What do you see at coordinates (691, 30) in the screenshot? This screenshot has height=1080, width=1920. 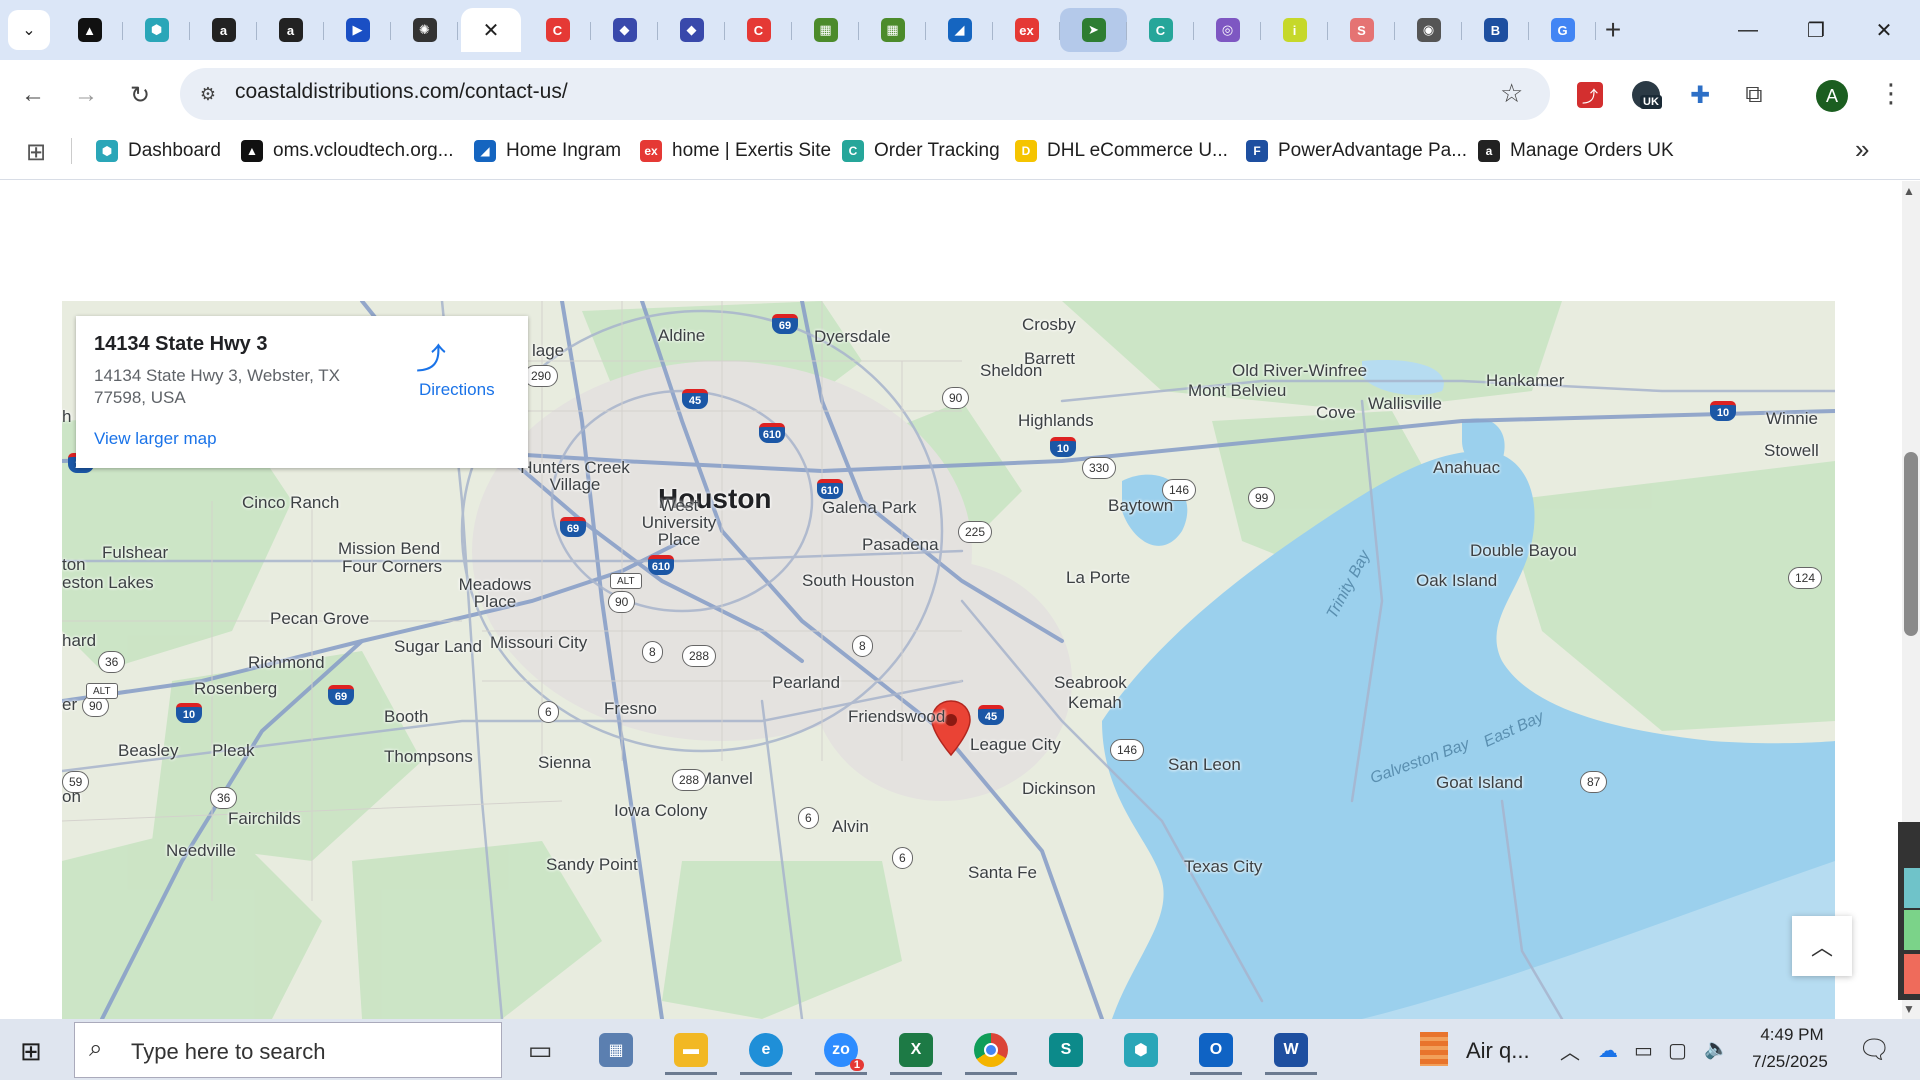 I see `tab-9: ◆` at bounding box center [691, 30].